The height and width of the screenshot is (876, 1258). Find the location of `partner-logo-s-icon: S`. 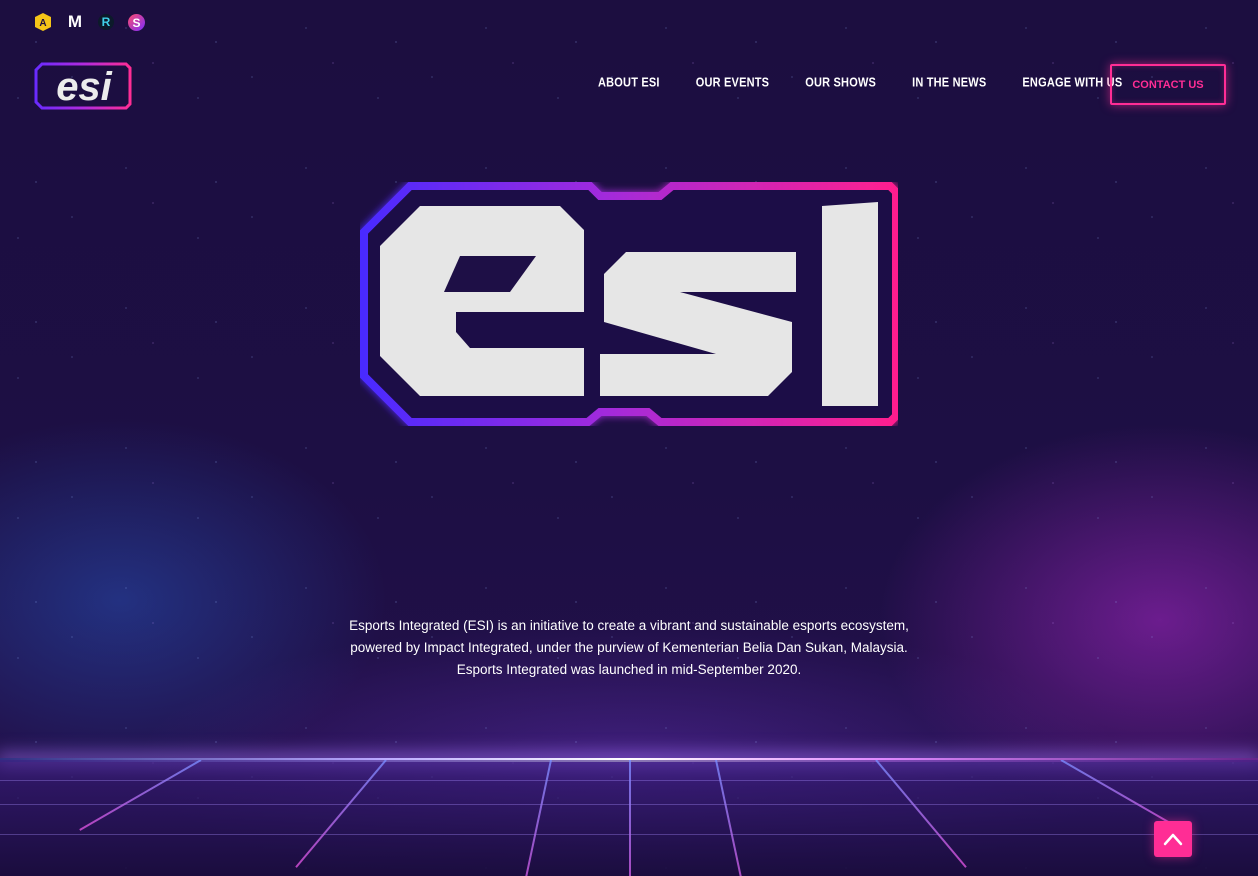

partner-logo-s-icon: S is located at coordinates (136, 22).